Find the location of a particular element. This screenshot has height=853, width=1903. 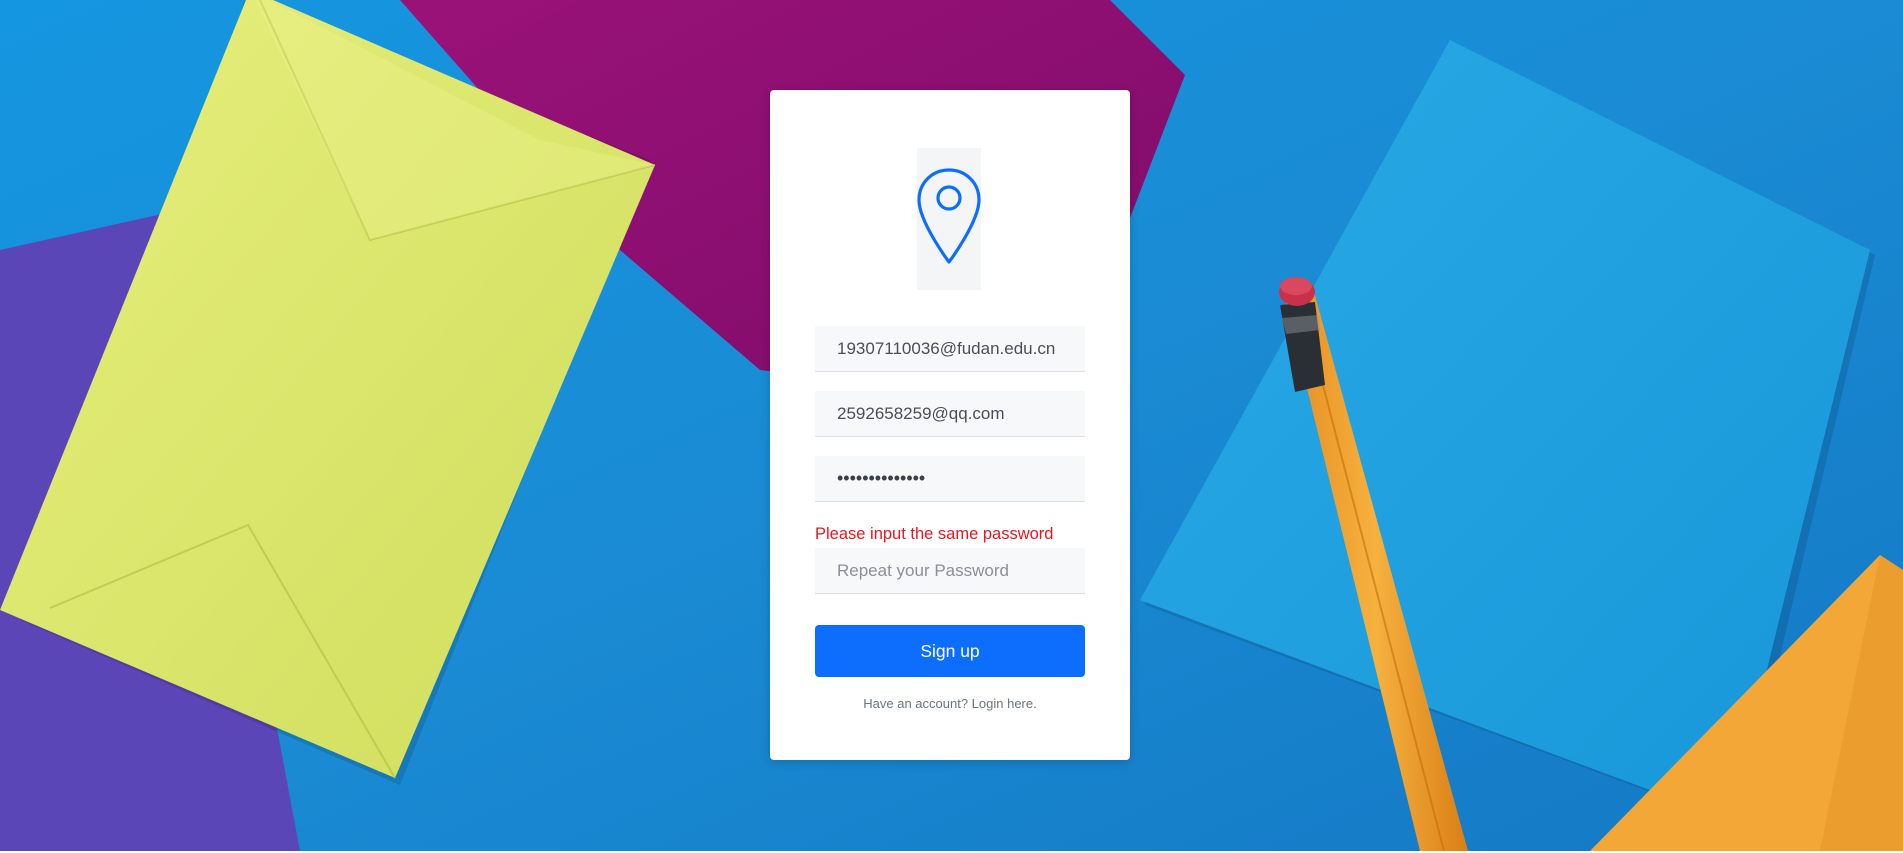

signup-button: Sign up is located at coordinates (950, 651).